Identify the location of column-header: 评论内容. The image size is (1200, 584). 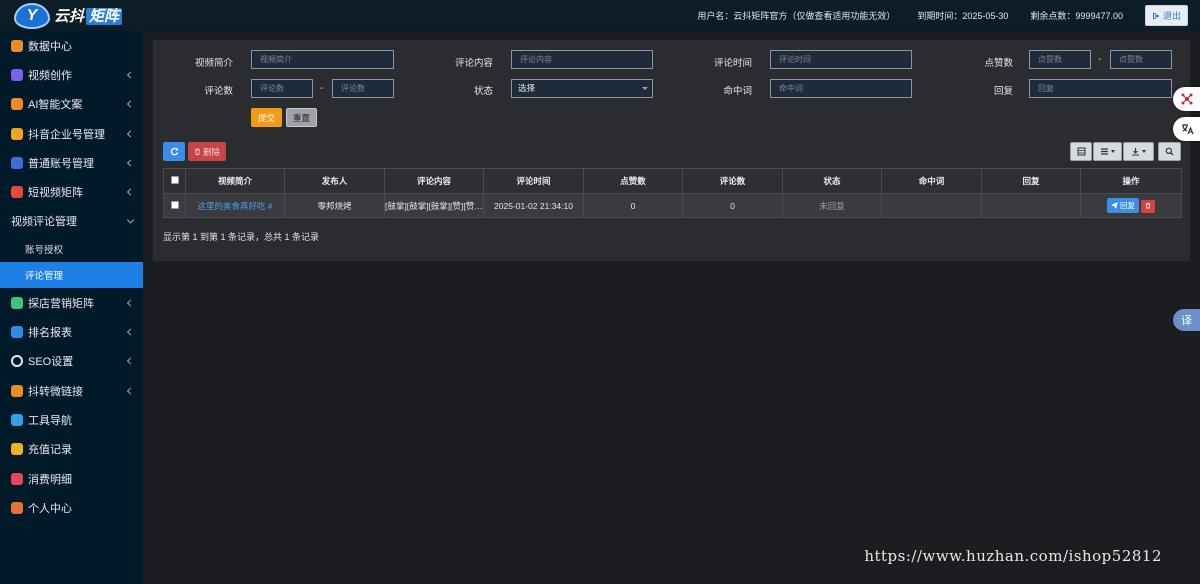
(434, 181).